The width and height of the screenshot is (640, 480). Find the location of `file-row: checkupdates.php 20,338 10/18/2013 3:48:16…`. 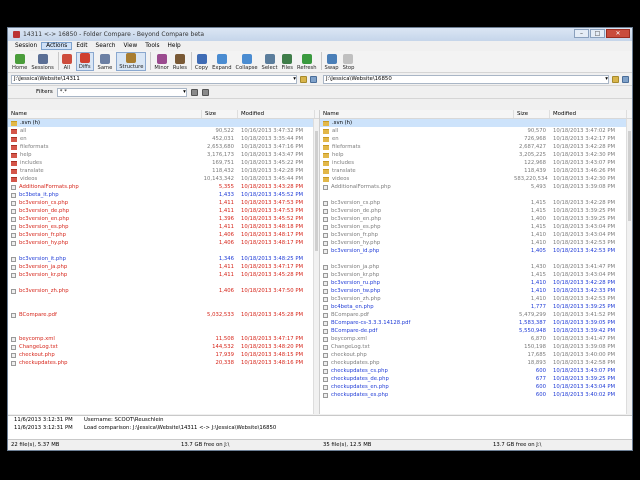

file-row: checkupdates.php 20,338 10/18/2013 3:48:16… is located at coordinates (163, 363).